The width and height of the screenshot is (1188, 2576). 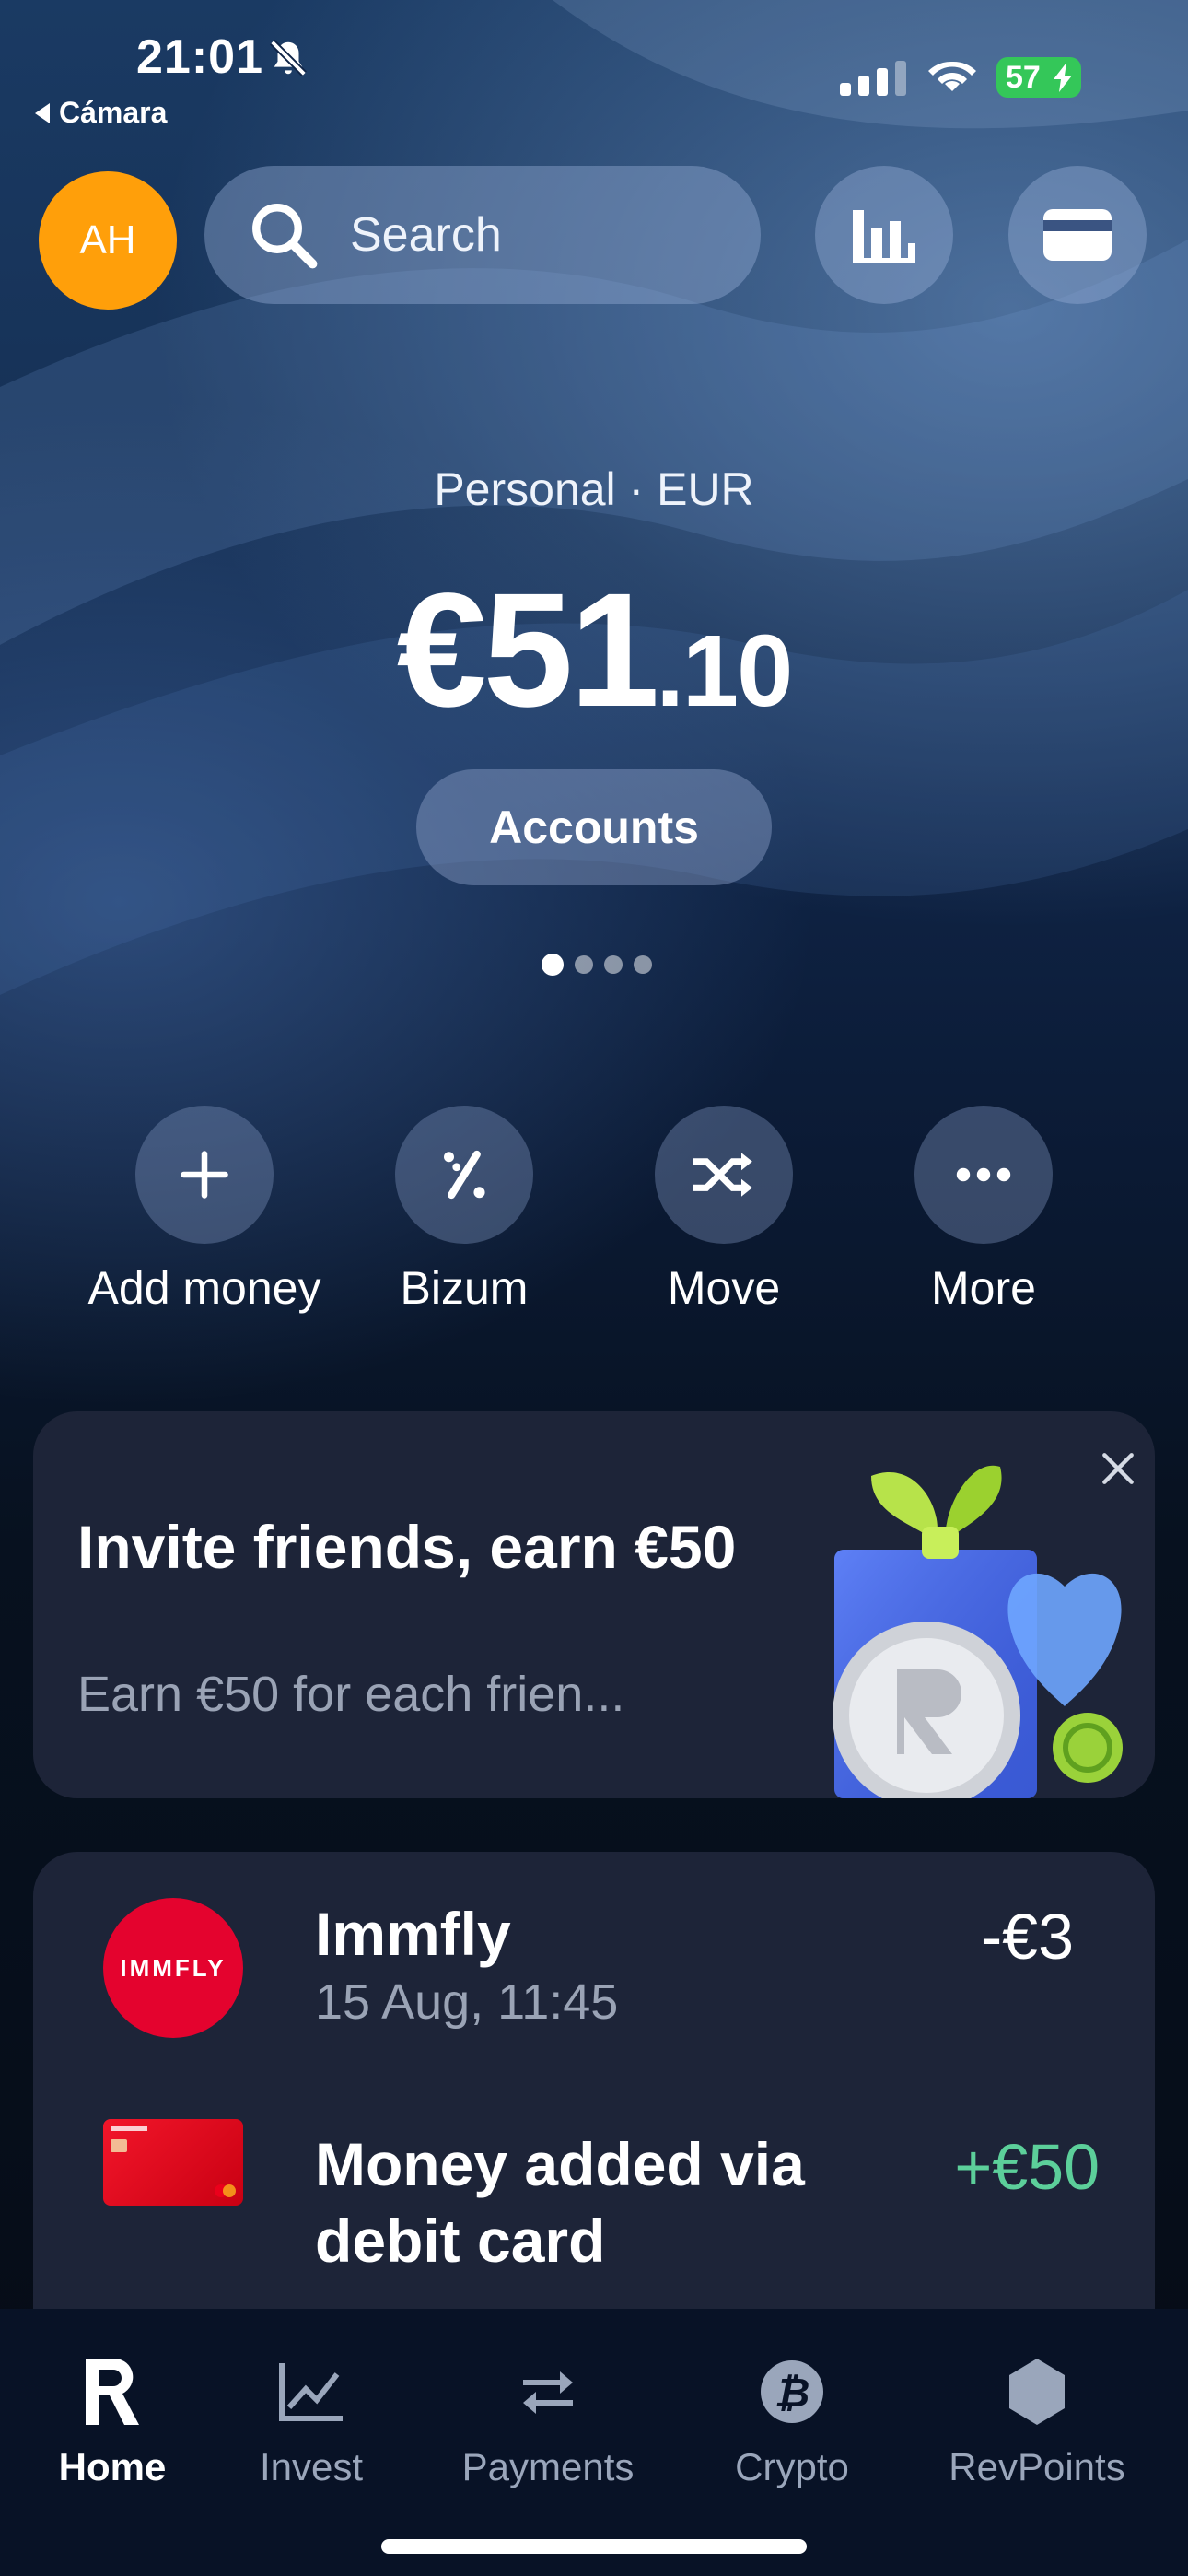 I want to click on shuffle-icon, so click(x=722, y=1175).